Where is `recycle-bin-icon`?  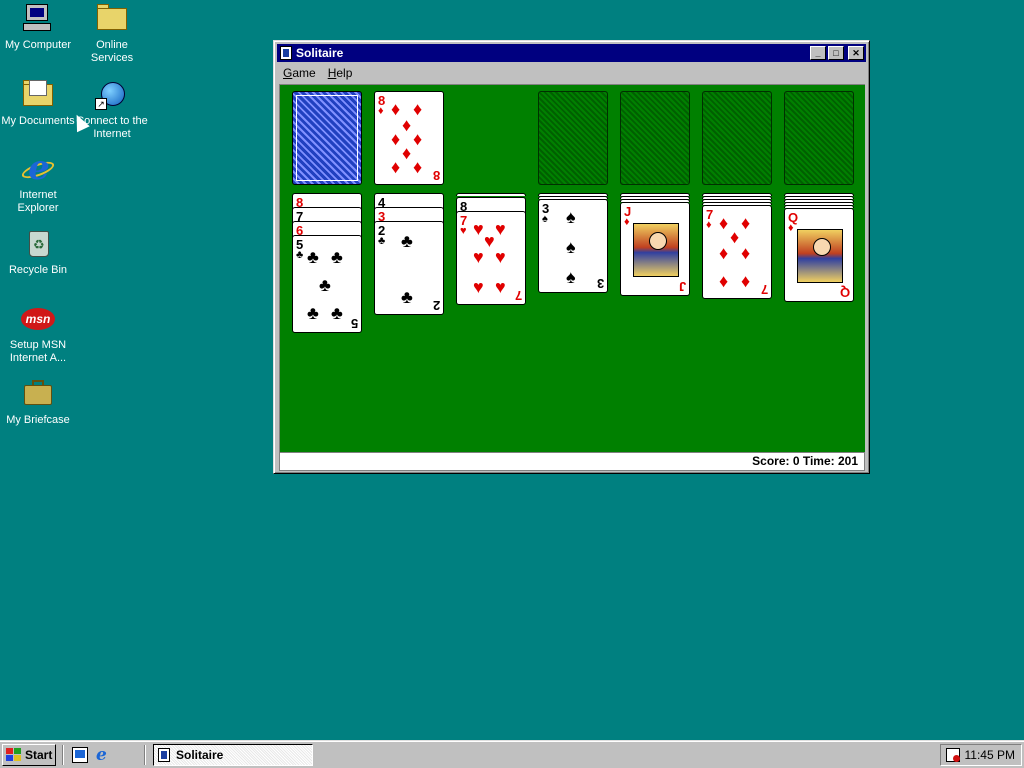 recycle-bin-icon is located at coordinates (38, 244).